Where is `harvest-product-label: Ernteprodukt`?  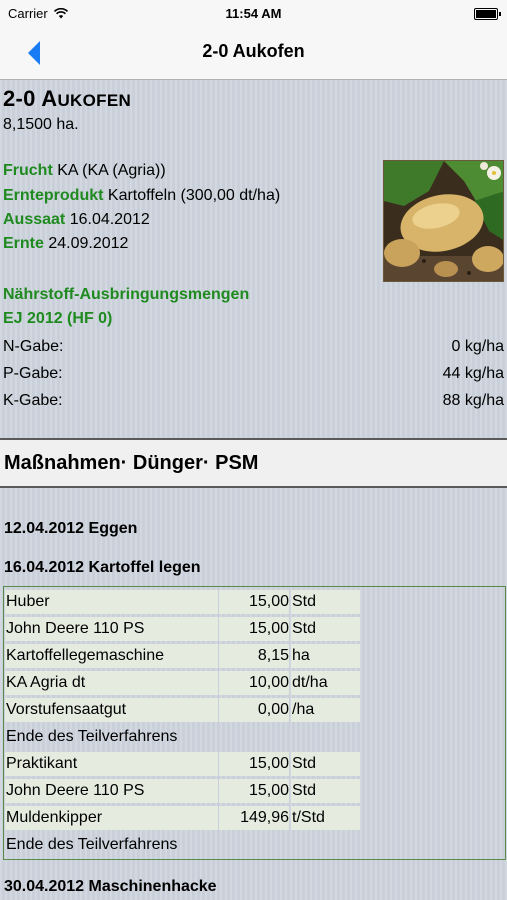
harvest-product-label: Ernteprodukt is located at coordinates (53, 195).